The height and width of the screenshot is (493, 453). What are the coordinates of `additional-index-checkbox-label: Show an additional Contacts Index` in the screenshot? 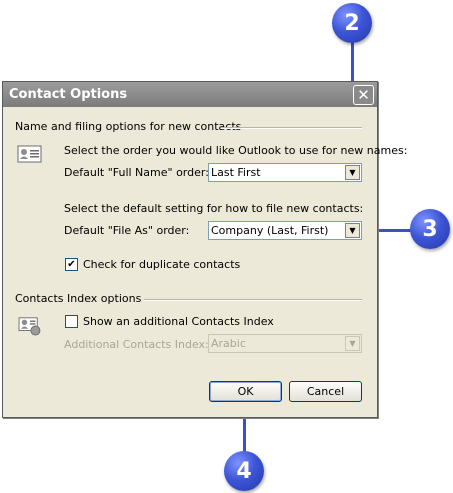 It's located at (178, 321).